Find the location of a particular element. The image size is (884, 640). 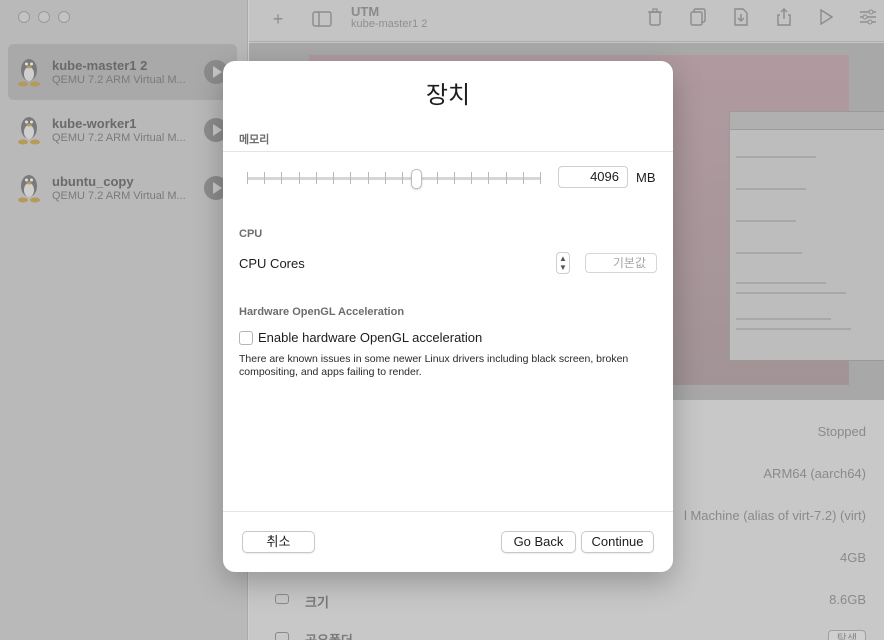

app-subtitle: kube-master1 2 is located at coordinates (389, 24).